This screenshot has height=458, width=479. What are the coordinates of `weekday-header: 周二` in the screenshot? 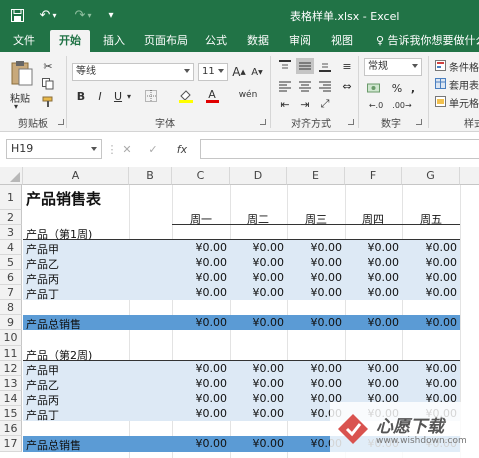 It's located at (258, 219).